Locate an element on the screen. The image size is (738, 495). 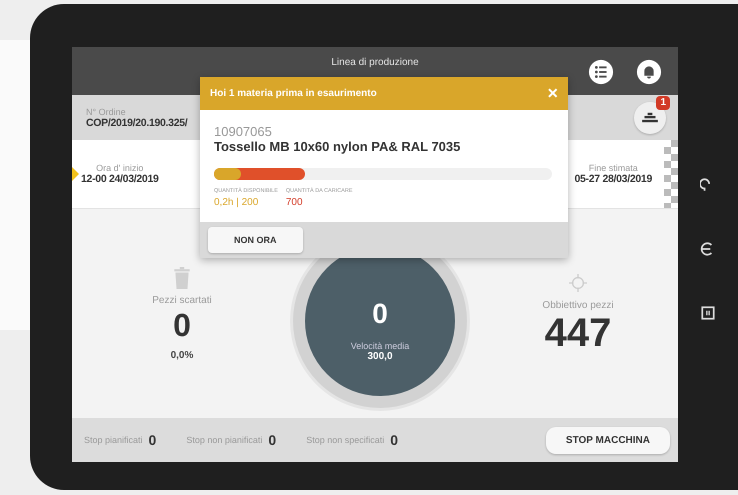
scrap-count: 0 is located at coordinates (182, 325).